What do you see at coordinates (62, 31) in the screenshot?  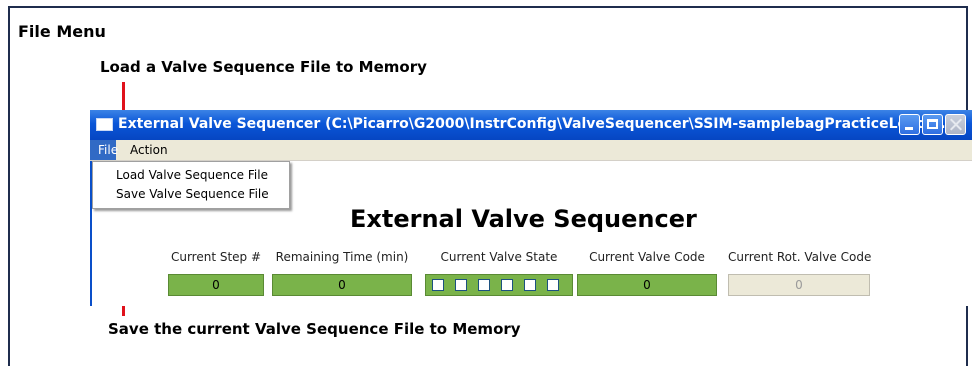 I see `page-heading: File Menu` at bounding box center [62, 31].